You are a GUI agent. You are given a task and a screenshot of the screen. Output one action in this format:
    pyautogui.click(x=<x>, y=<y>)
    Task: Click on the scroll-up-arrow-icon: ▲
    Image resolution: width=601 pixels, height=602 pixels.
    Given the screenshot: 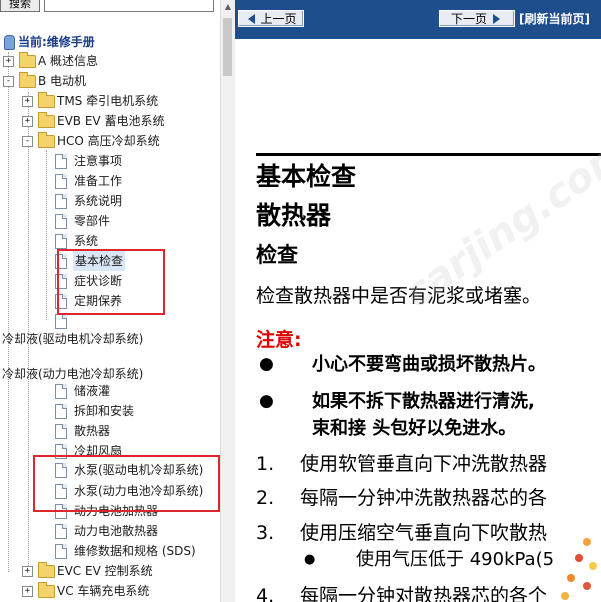 What is the action you would take?
    pyautogui.click(x=228, y=7)
    